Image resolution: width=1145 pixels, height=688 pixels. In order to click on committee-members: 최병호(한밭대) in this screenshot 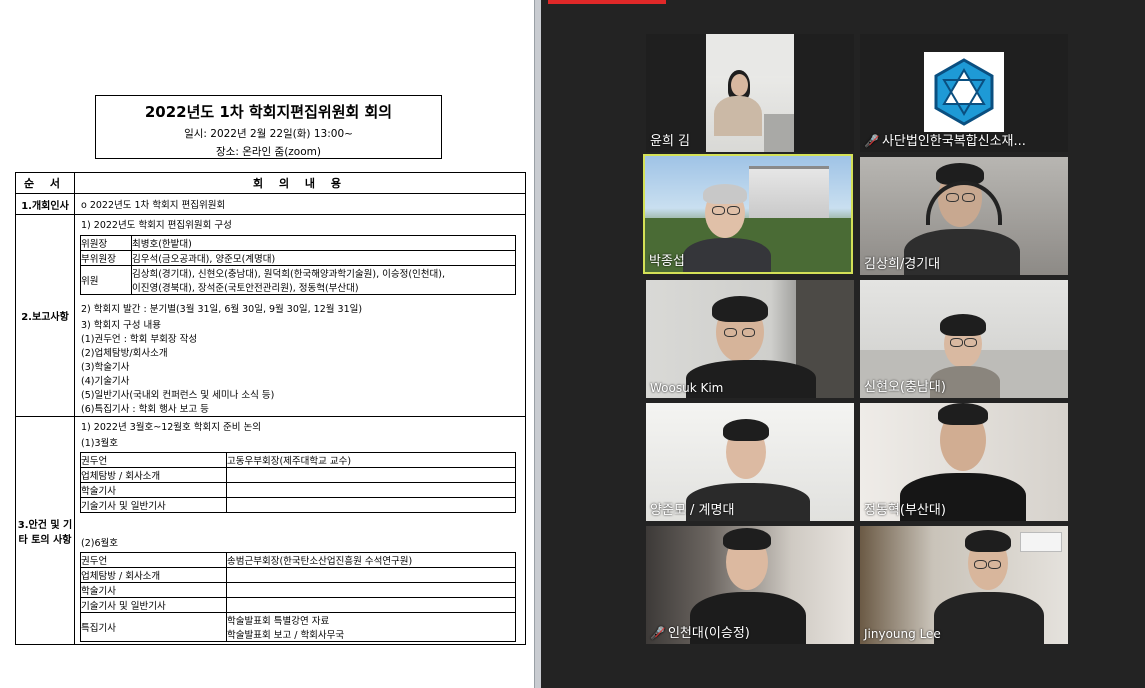, I will do `click(323, 243)`.